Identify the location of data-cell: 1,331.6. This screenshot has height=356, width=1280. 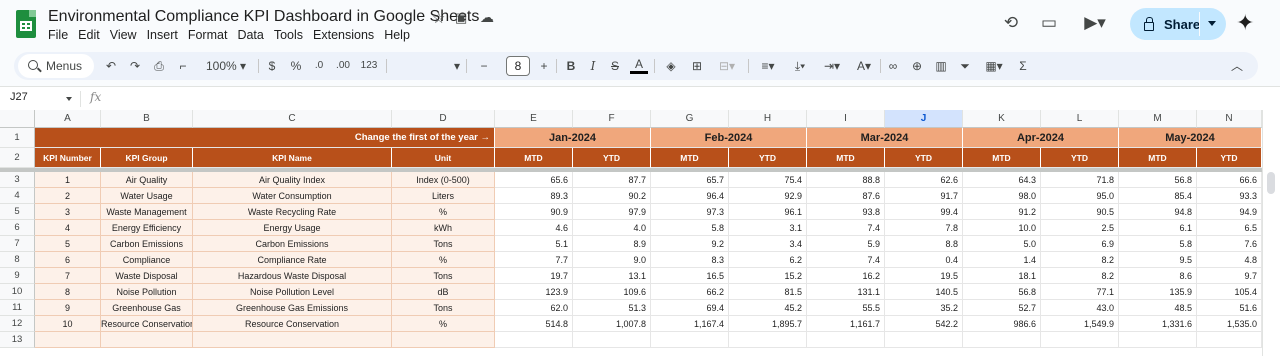
(1158, 324).